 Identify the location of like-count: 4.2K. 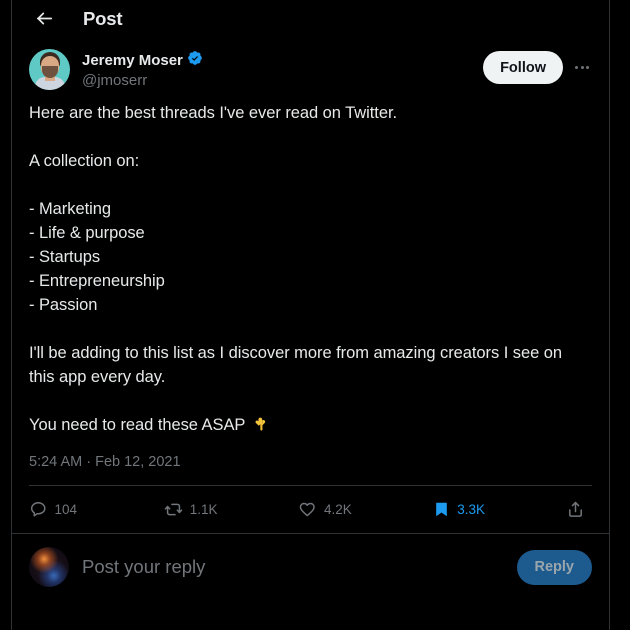
(337, 509).